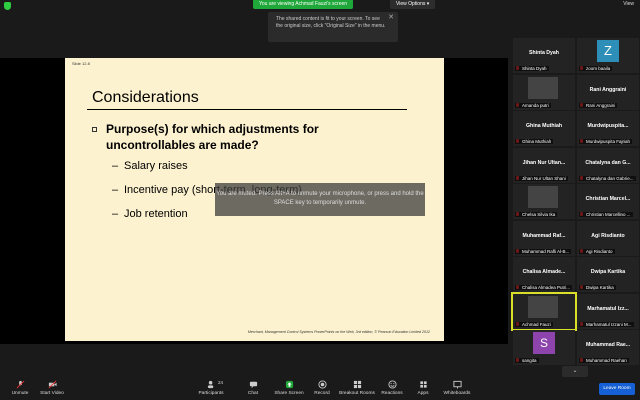  Describe the element at coordinates (150, 166) in the screenshot. I see `sub-bullet: – Salary raises` at that location.